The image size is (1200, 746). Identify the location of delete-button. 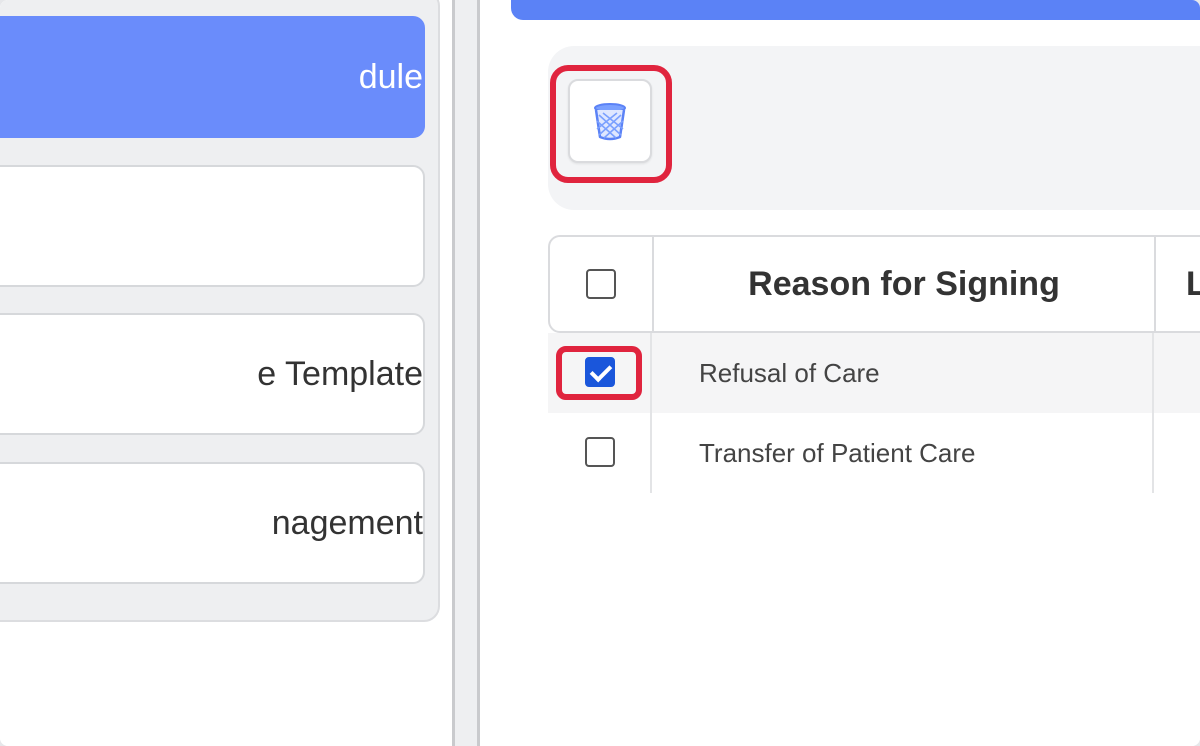
(610, 121).